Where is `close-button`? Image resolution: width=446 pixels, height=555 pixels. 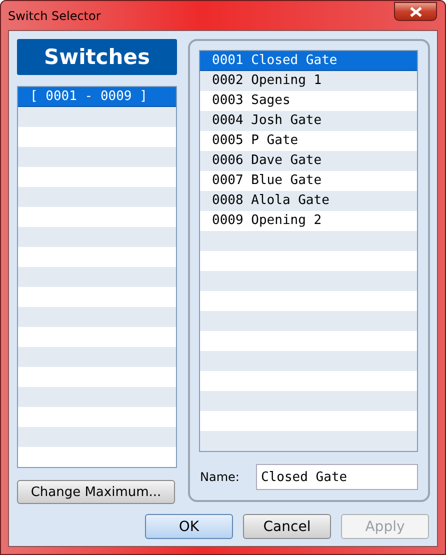 close-button is located at coordinates (415, 11).